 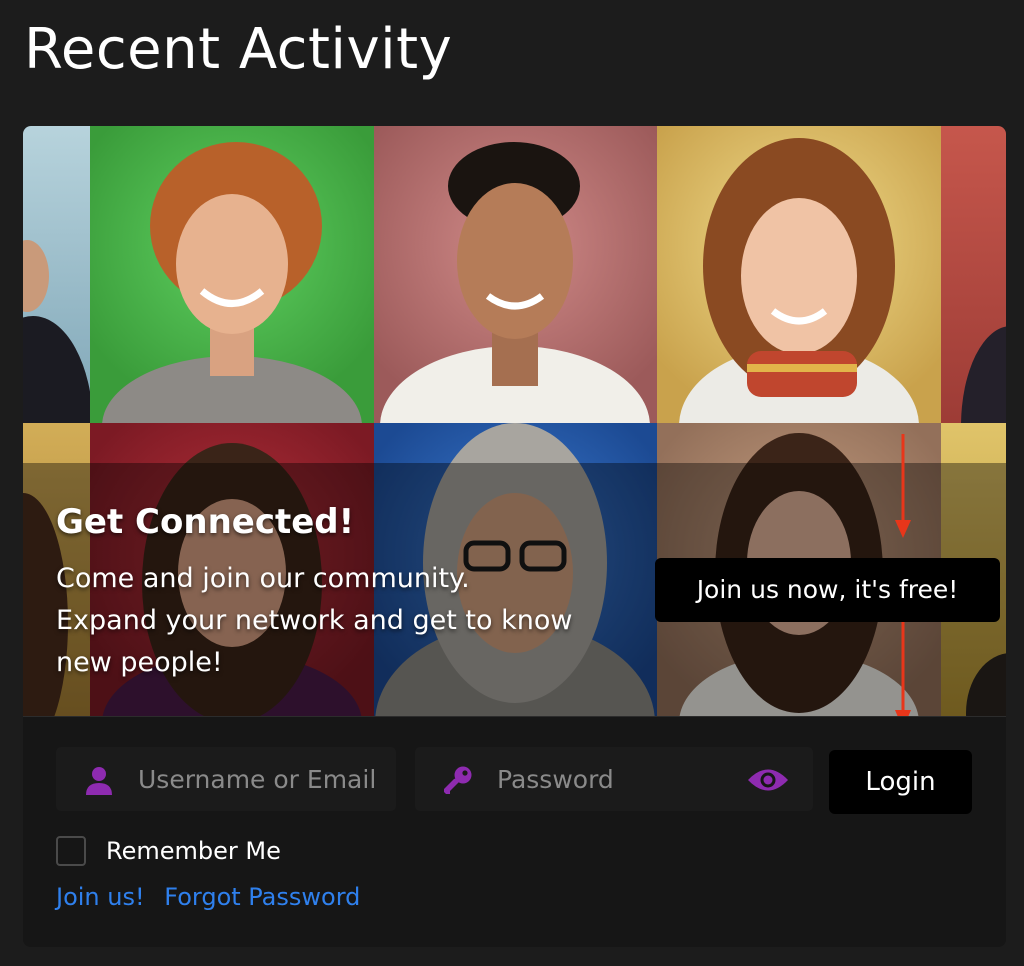 I want to click on username-field, so click(x=226, y=779).